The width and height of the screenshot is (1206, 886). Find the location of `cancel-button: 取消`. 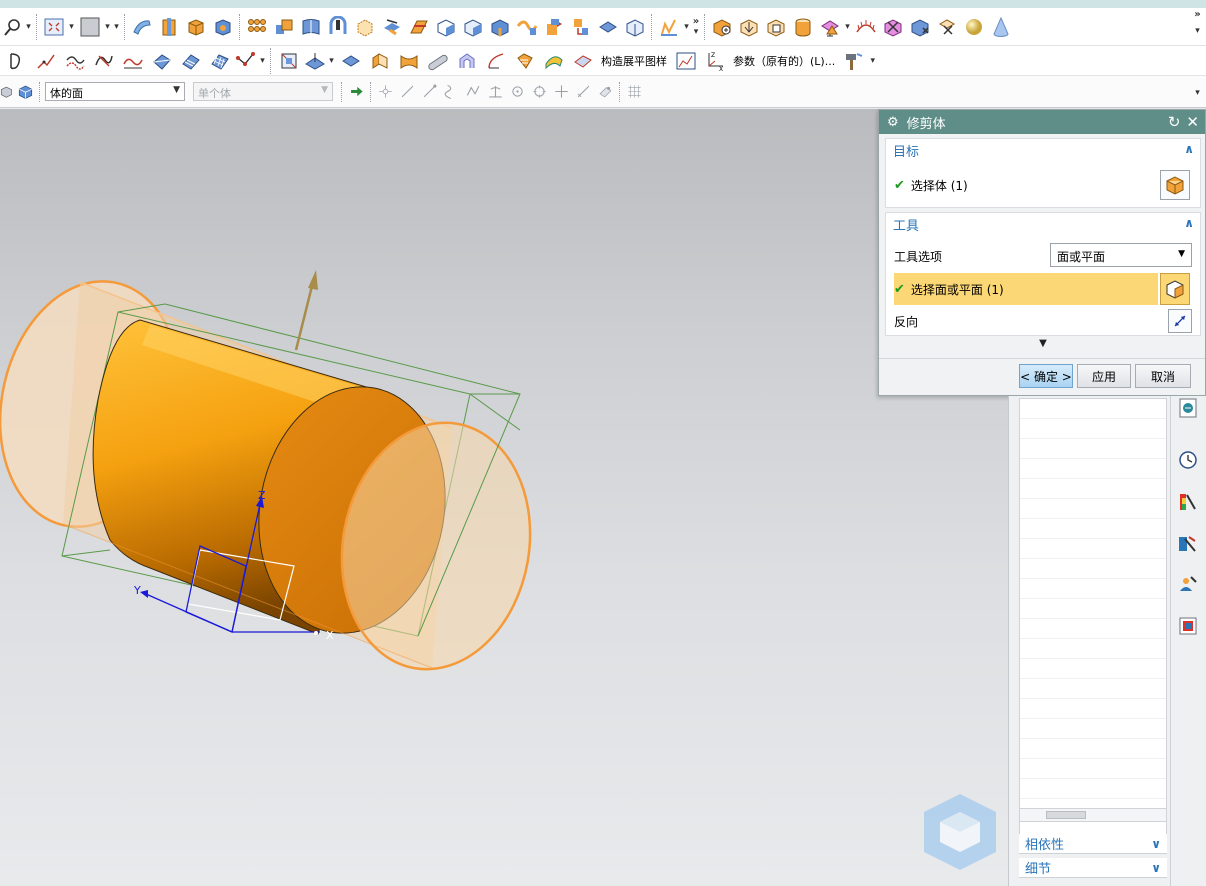

cancel-button: 取消 is located at coordinates (1163, 376).